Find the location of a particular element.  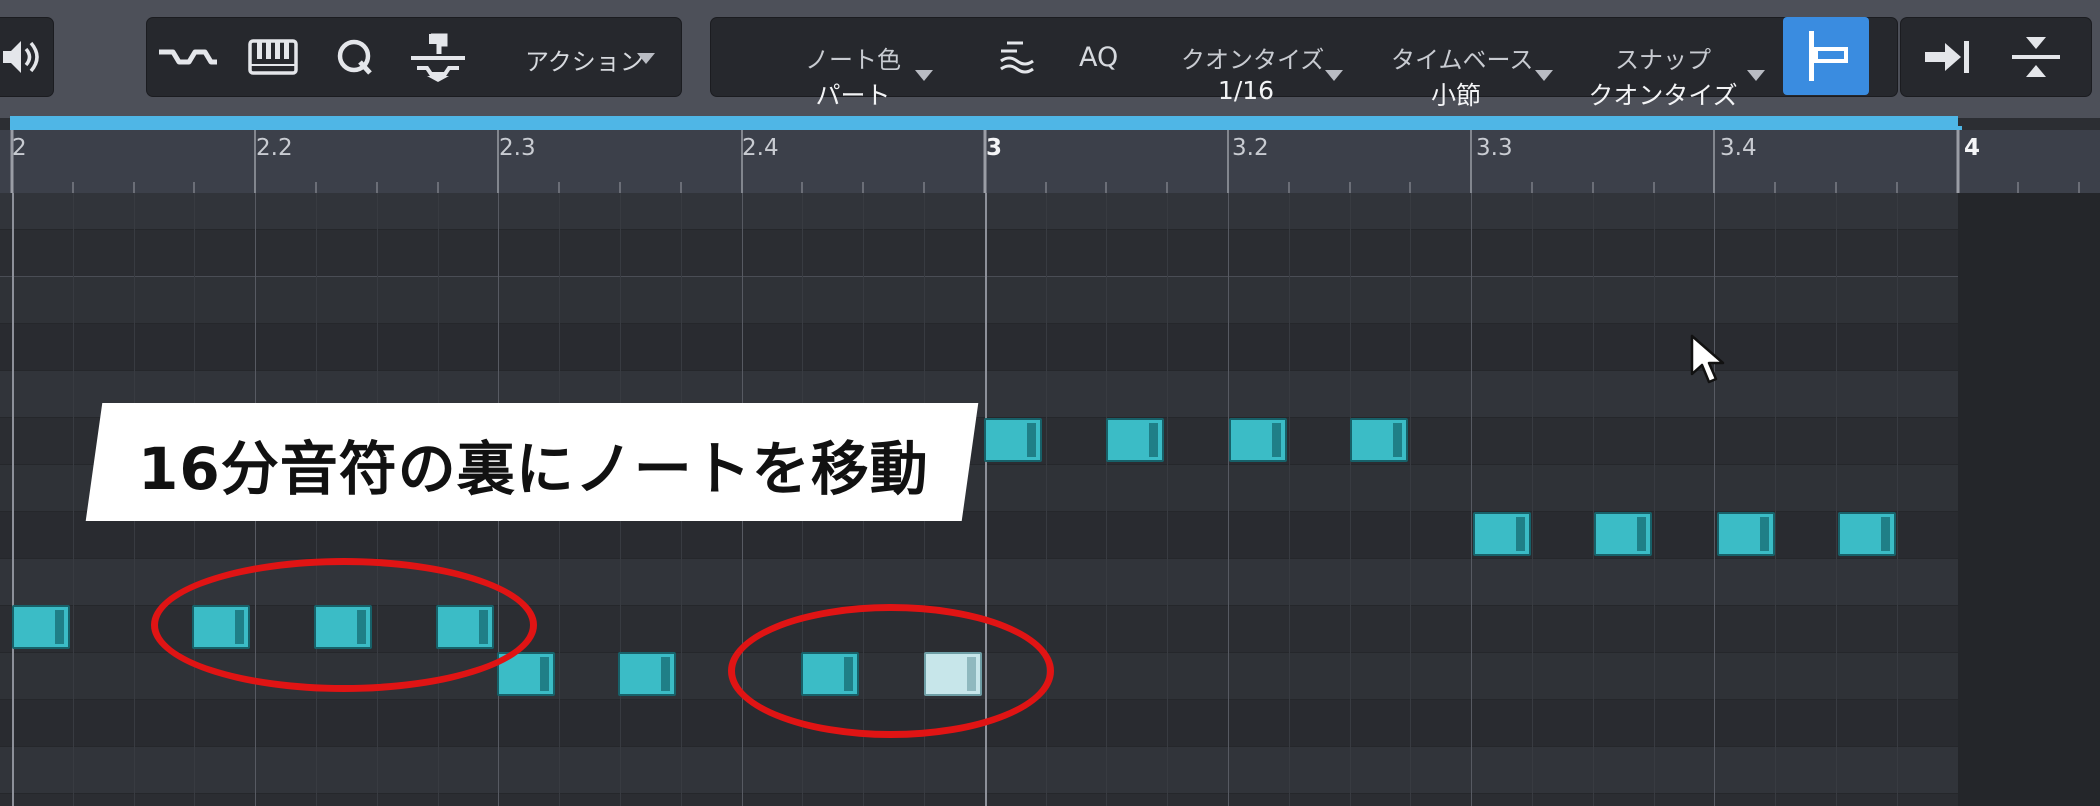

snap-toggle-button is located at coordinates (1826, 56).